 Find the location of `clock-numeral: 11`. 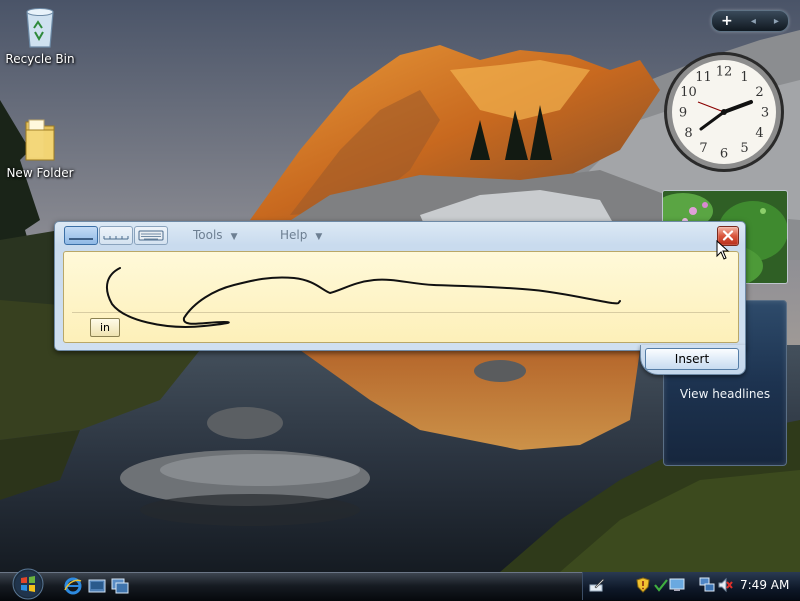

clock-numeral: 11 is located at coordinates (703, 77).